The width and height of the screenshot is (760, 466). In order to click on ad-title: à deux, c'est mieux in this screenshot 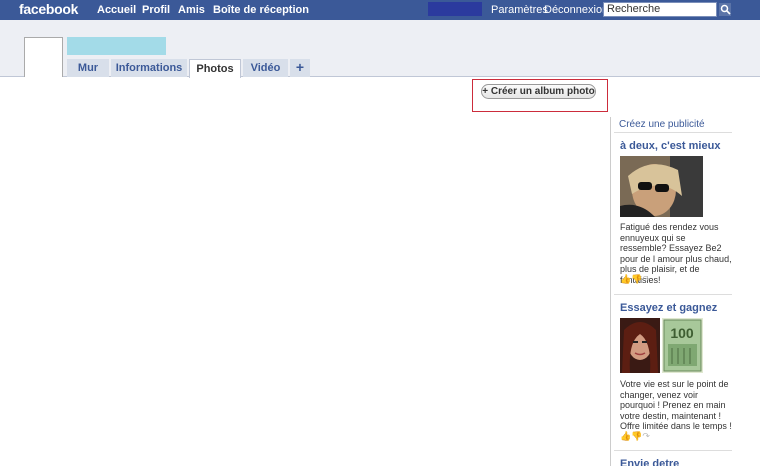, I will do `click(670, 146)`.